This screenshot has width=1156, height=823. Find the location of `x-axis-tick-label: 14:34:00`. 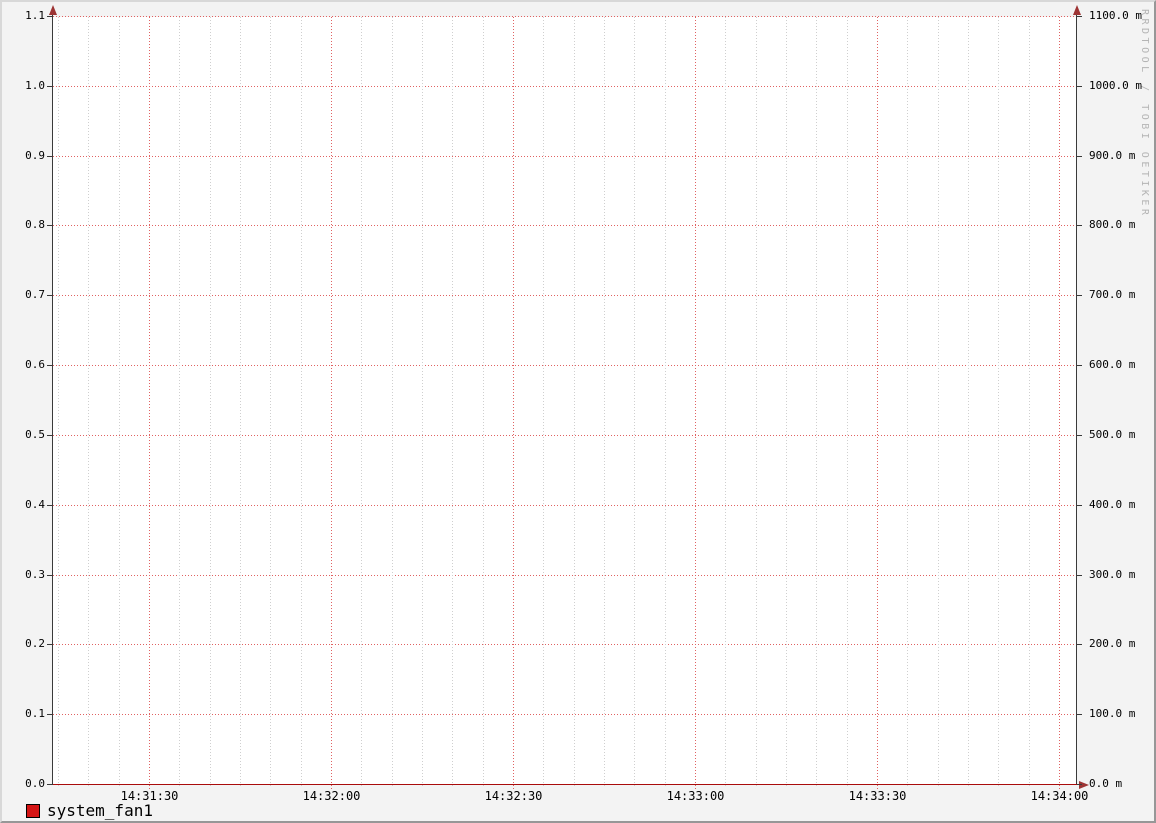

x-axis-tick-label: 14:34:00 is located at coordinates (1059, 796).